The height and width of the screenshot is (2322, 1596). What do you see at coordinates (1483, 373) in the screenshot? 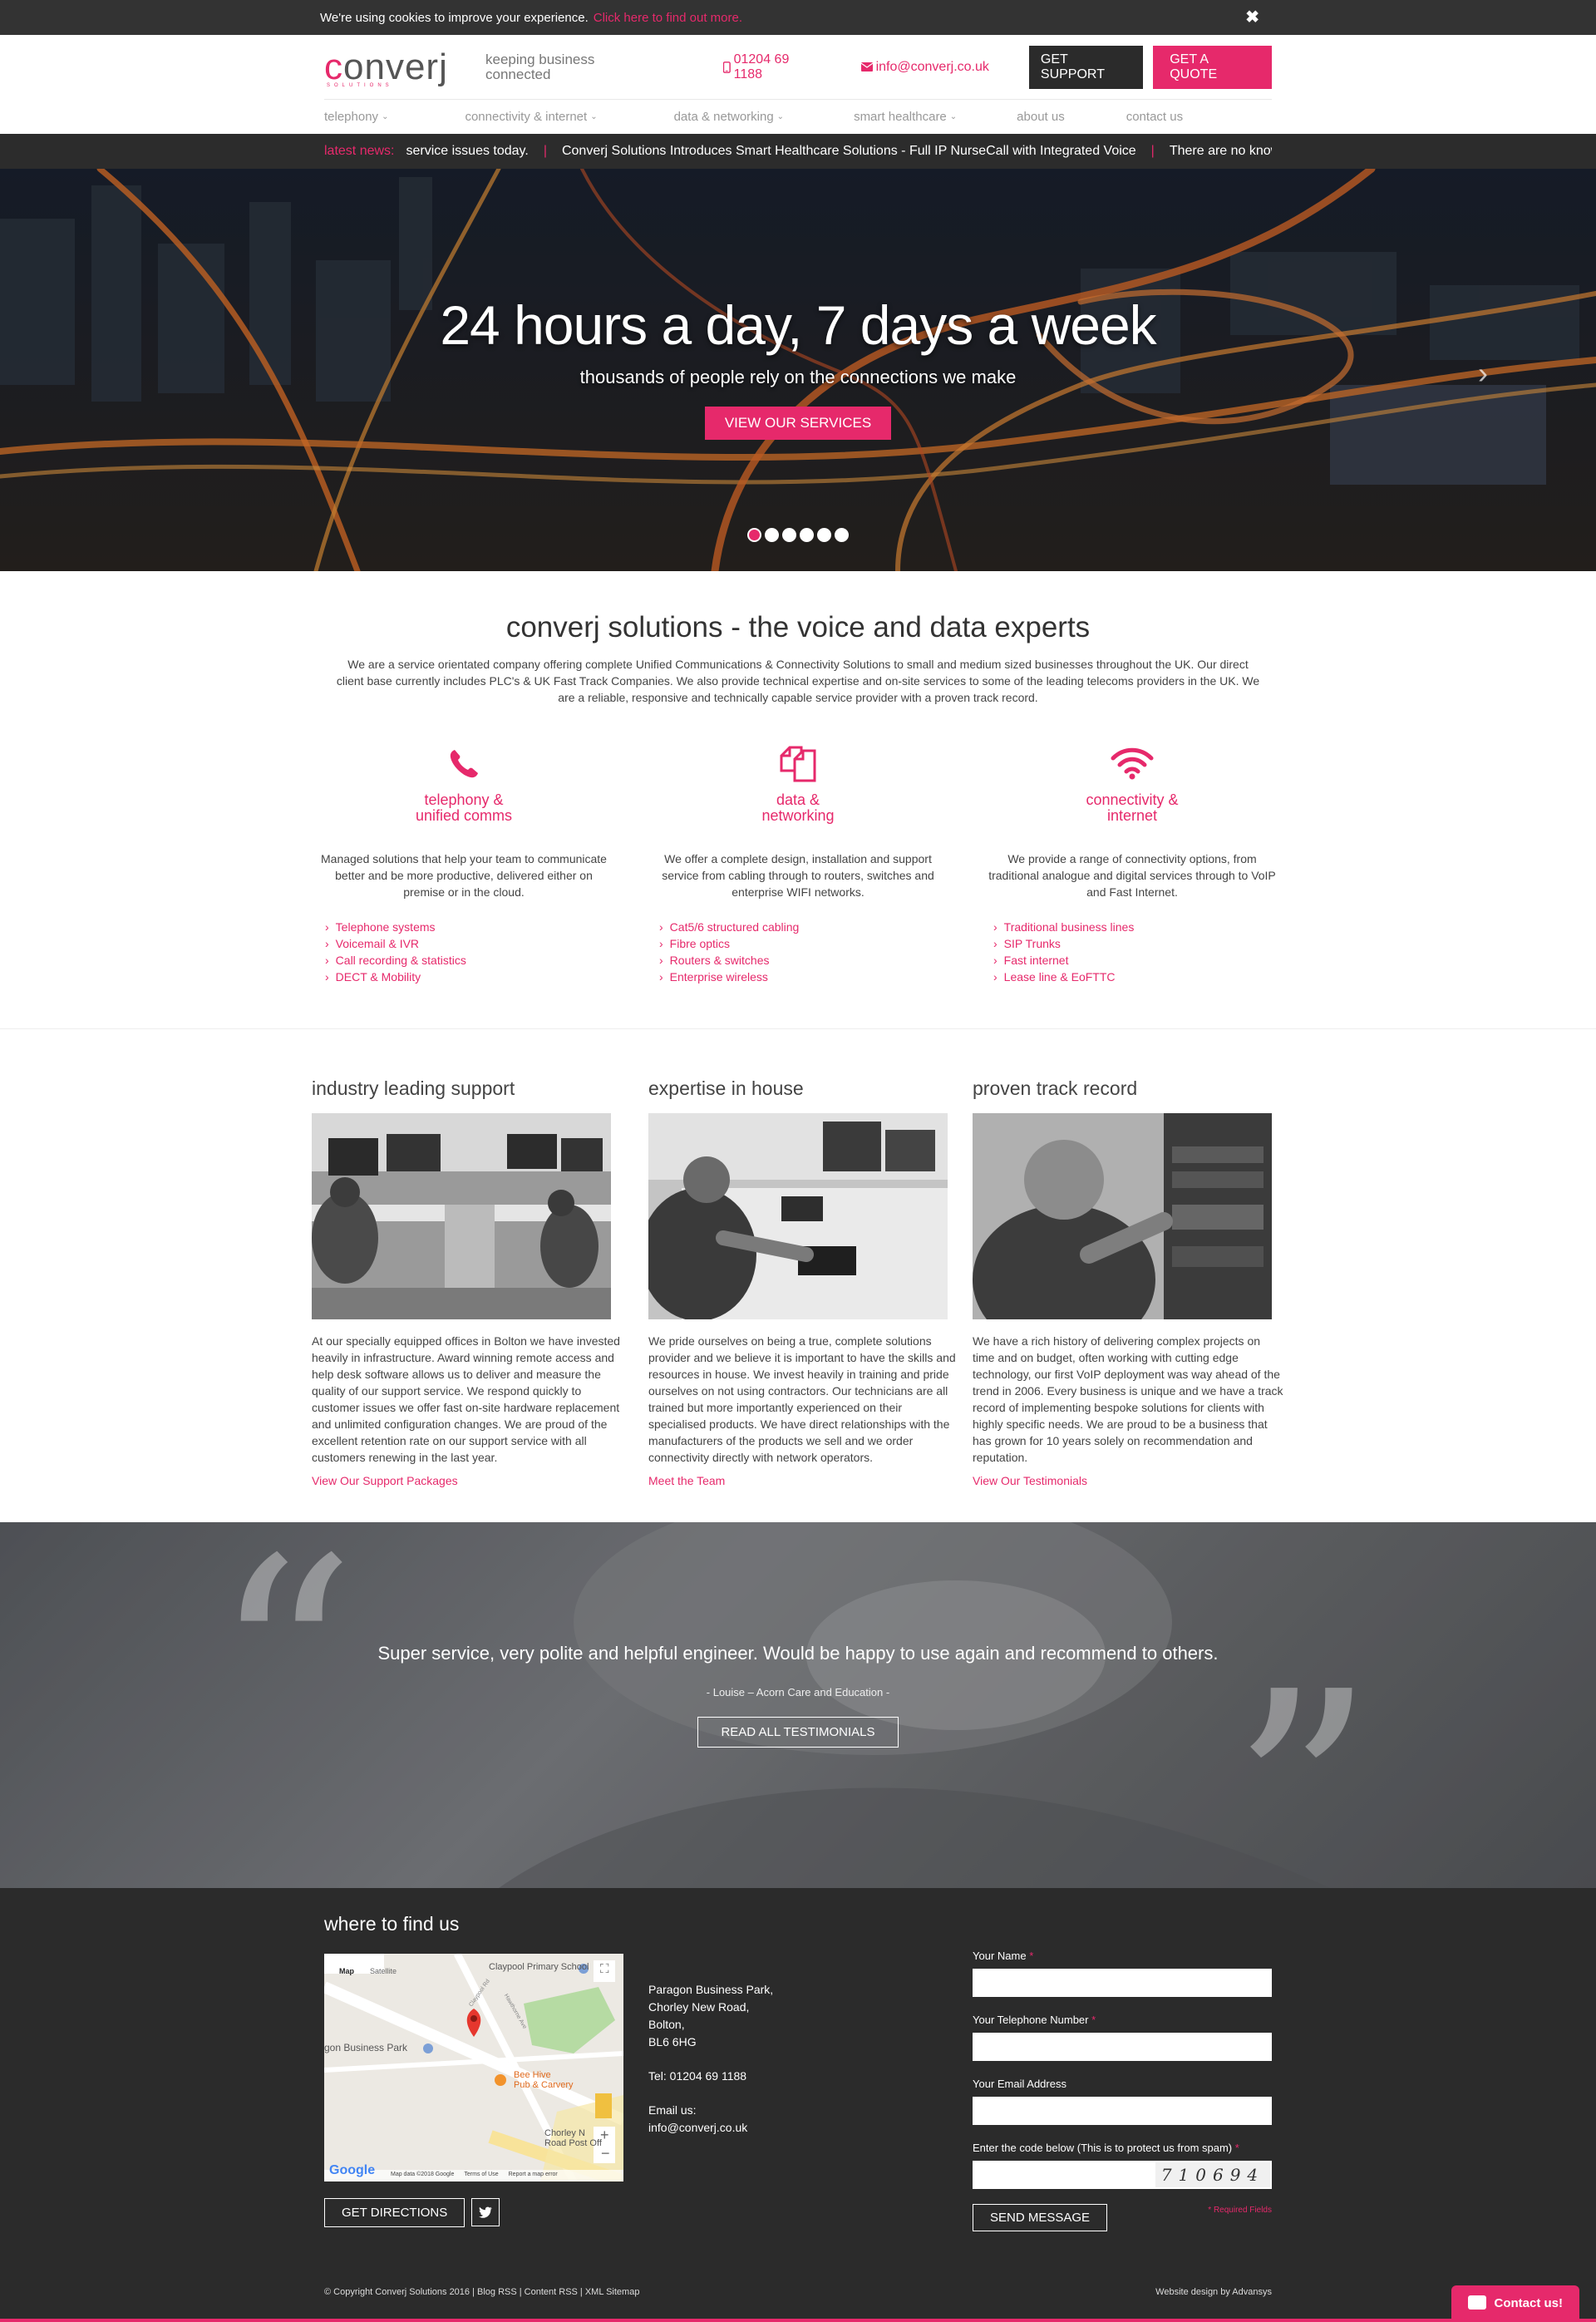
I see `next-slide-arrow: ›` at bounding box center [1483, 373].